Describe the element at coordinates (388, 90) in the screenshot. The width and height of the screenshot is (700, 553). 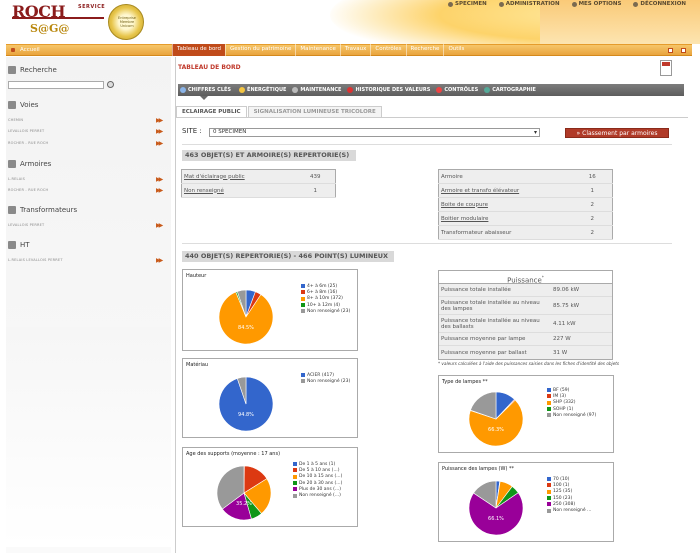
I see `subtab-historique: HISTORIQUE DES VALEURS` at that location.